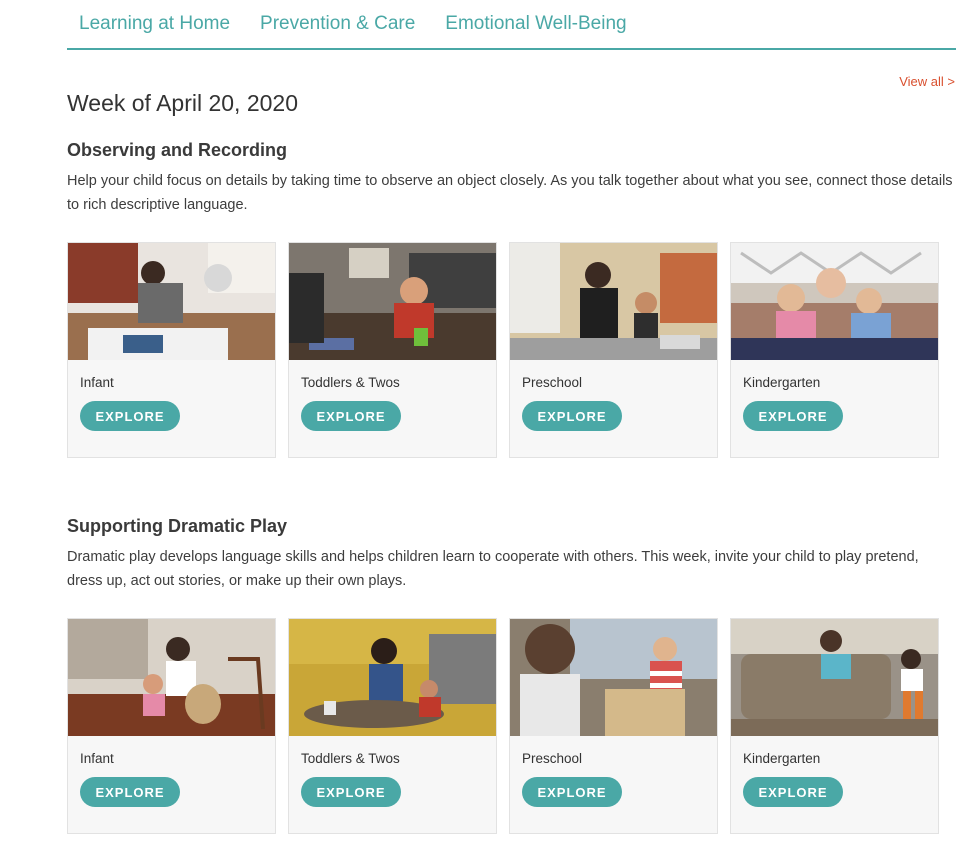 The image size is (975, 856). Describe the element at coordinates (535, 24) in the screenshot. I see `tab-emotional-well-being: Emotional Well-Being` at that location.